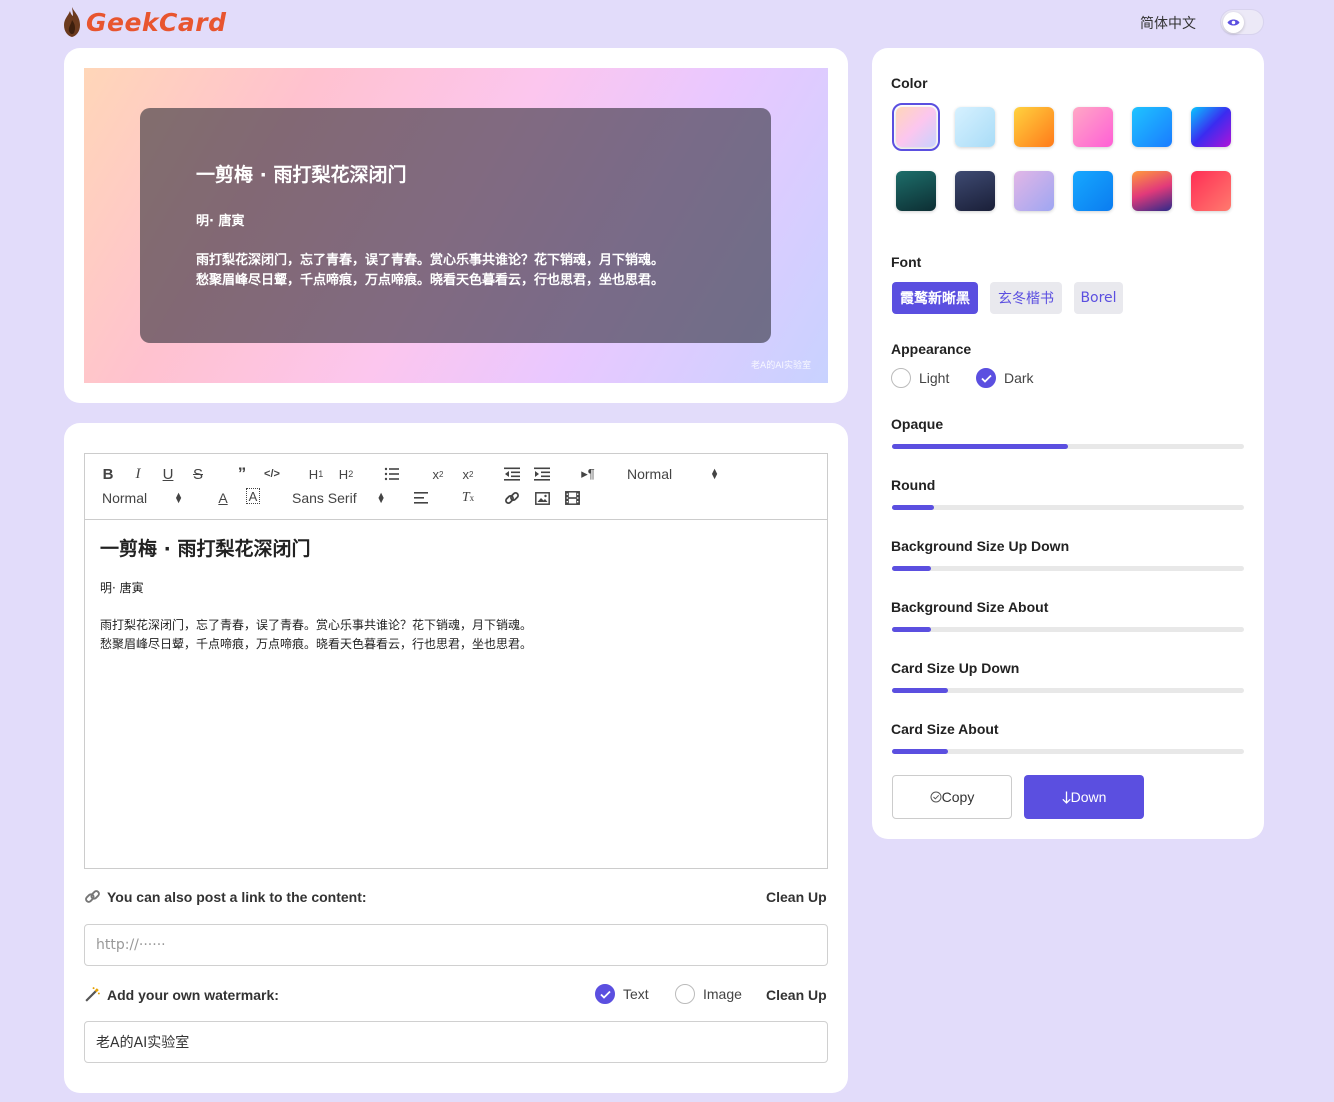 This screenshot has width=1334, height=1102. Describe the element at coordinates (917, 424) in the screenshot. I see `slider-label-opaque: Opaque` at that location.